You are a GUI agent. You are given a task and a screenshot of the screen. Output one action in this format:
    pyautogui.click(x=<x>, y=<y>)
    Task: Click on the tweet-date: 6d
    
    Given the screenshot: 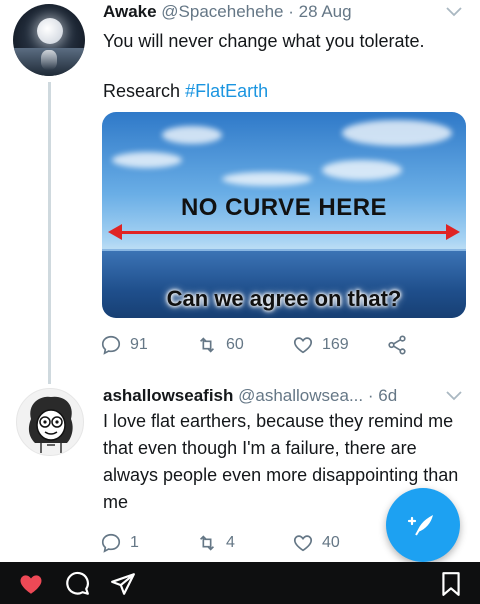 What is the action you would take?
    pyautogui.click(x=387, y=395)
    